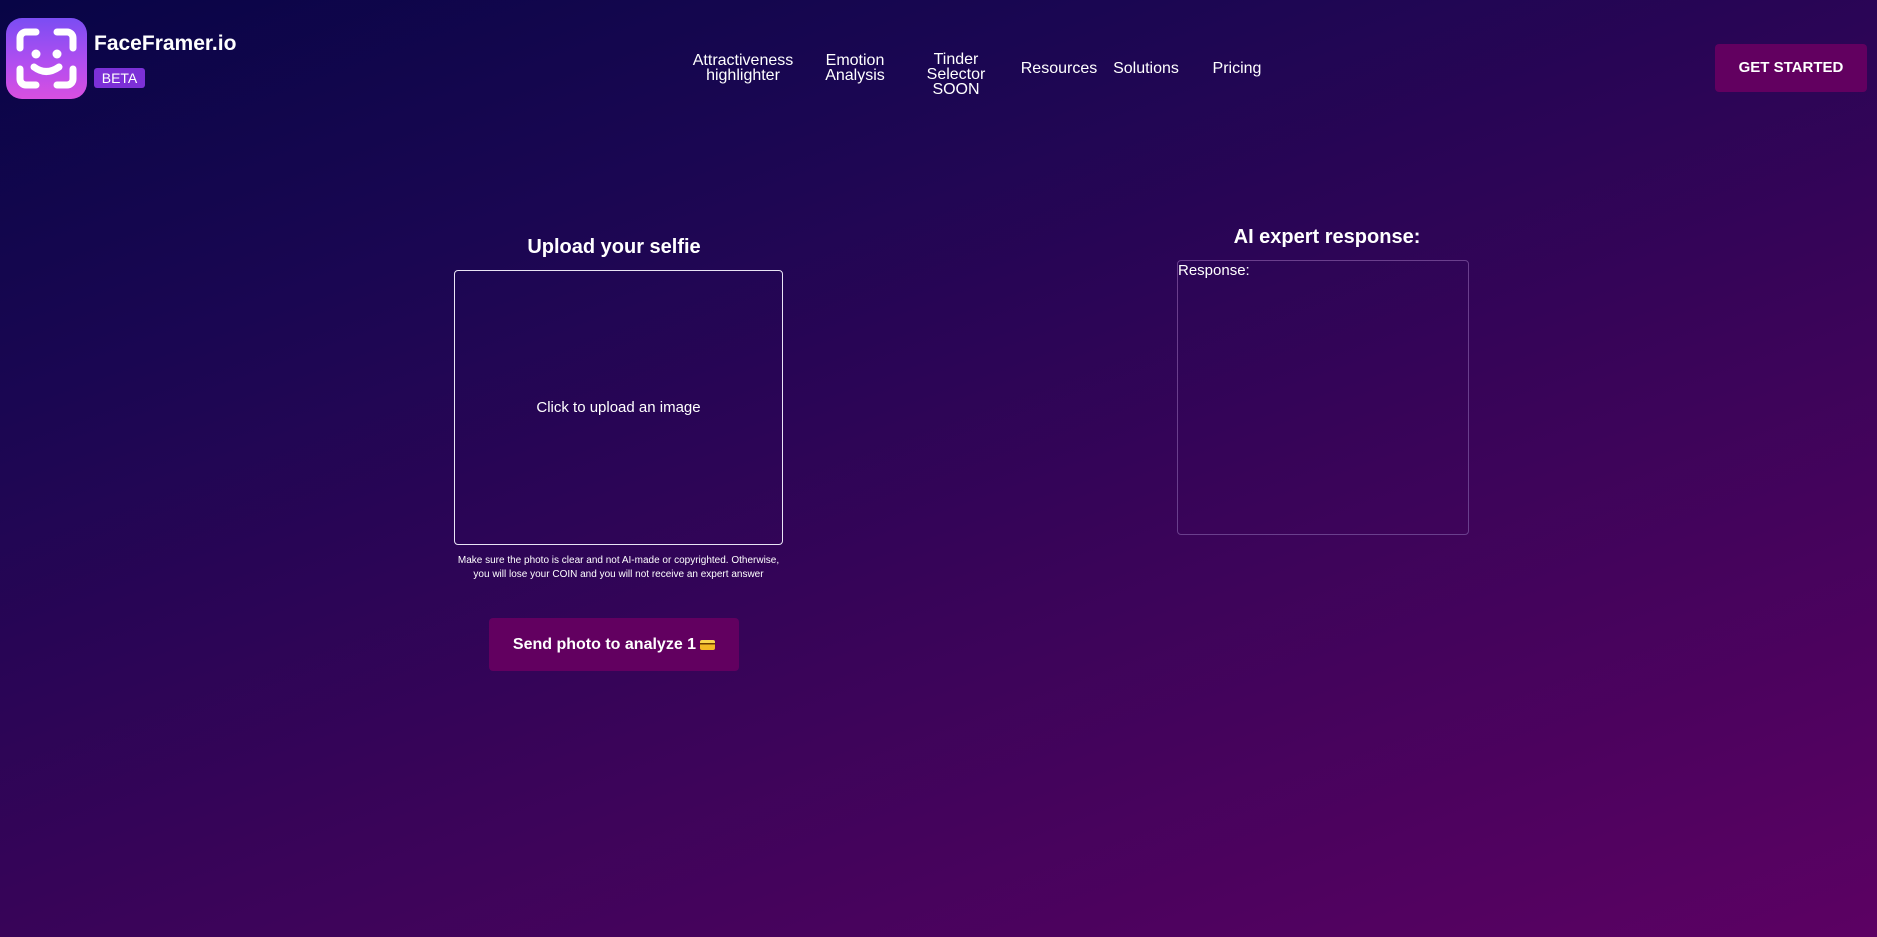  I want to click on send-photo-label: Send photo to analyze 1, so click(604, 644).